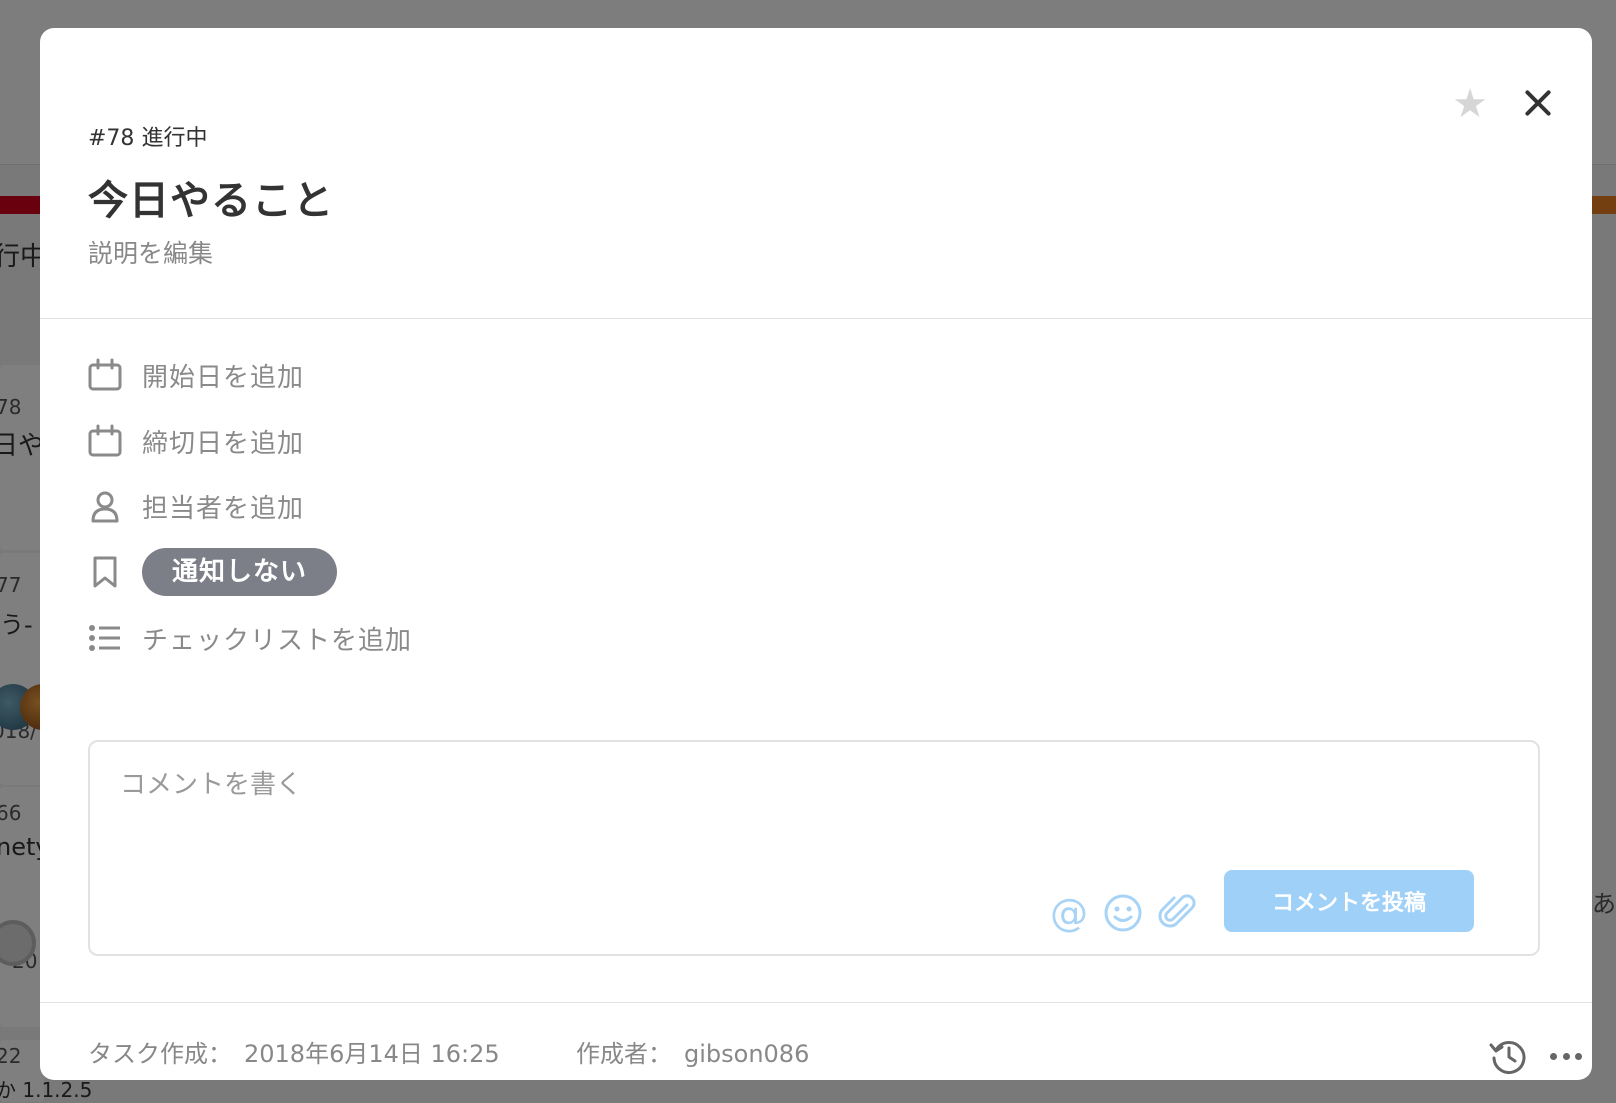 The image size is (1616, 1103). What do you see at coordinates (1470, 104) in the screenshot?
I see `star-icon: ★` at bounding box center [1470, 104].